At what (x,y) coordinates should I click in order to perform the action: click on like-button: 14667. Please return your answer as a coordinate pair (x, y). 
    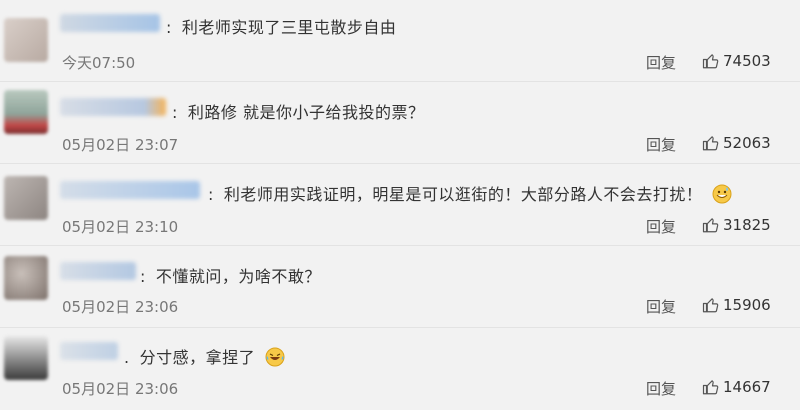
    Looking at the image, I should click on (736, 387).